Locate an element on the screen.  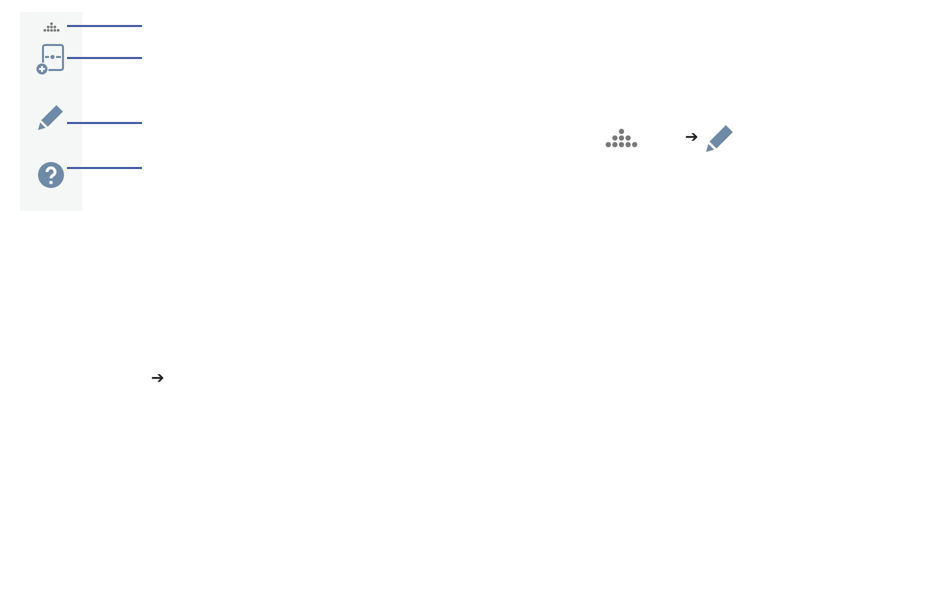
layout-add-icon is located at coordinates (51, 60).